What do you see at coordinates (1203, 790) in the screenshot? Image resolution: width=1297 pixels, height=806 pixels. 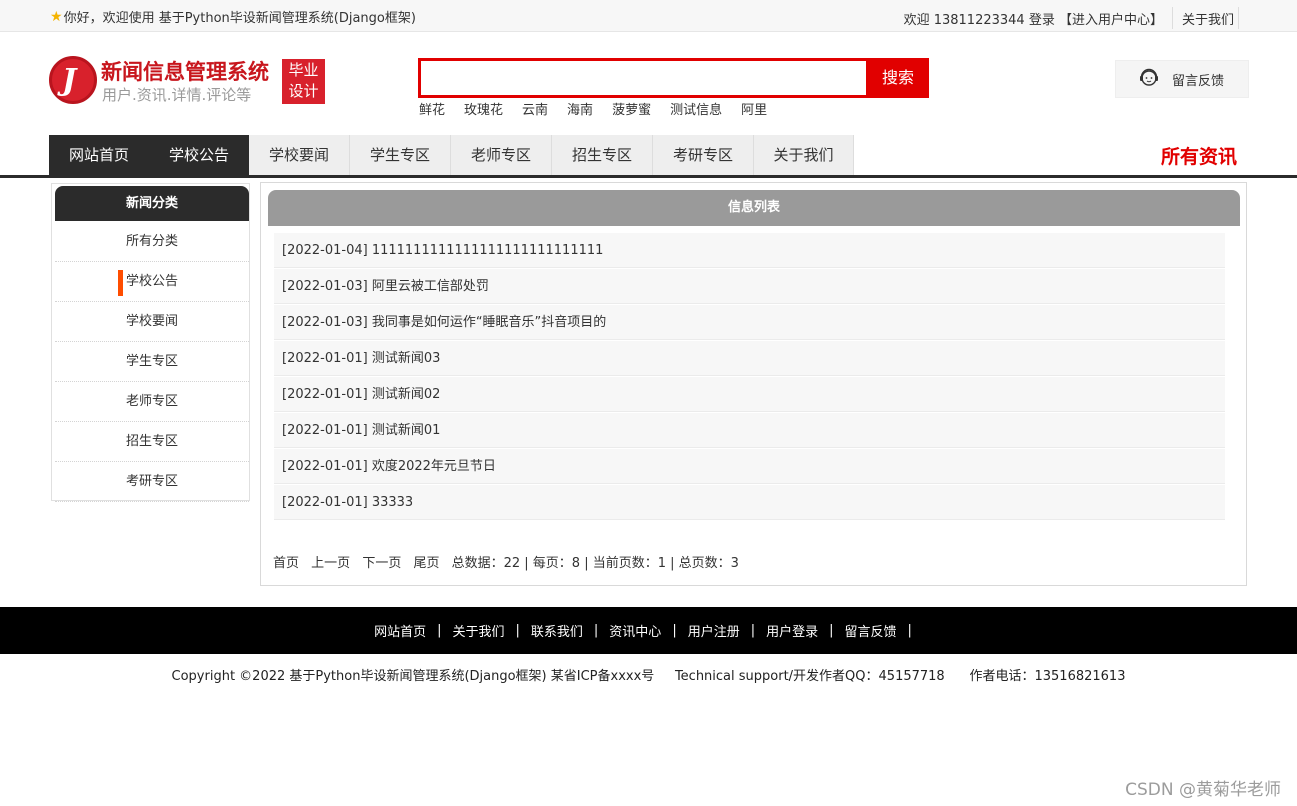 I see `watermark-text: CSDN @黄菊华老师` at bounding box center [1203, 790].